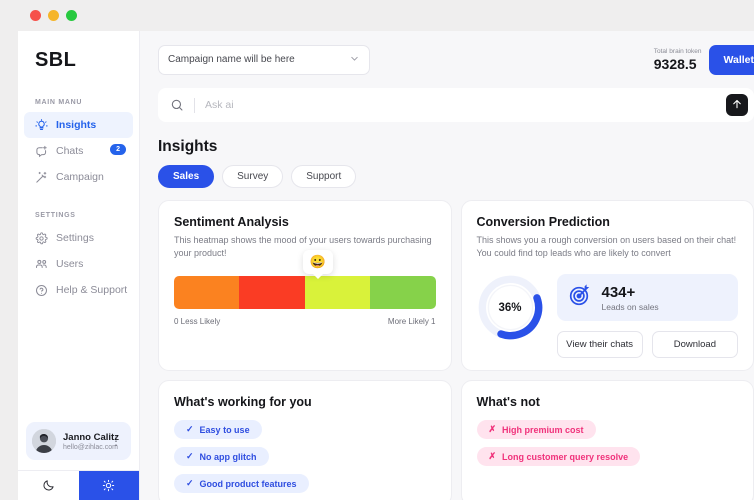 This screenshot has width=754, height=500. What do you see at coordinates (218, 430) in the screenshot?
I see `list-item: ✓ Easy to use` at bounding box center [218, 430].